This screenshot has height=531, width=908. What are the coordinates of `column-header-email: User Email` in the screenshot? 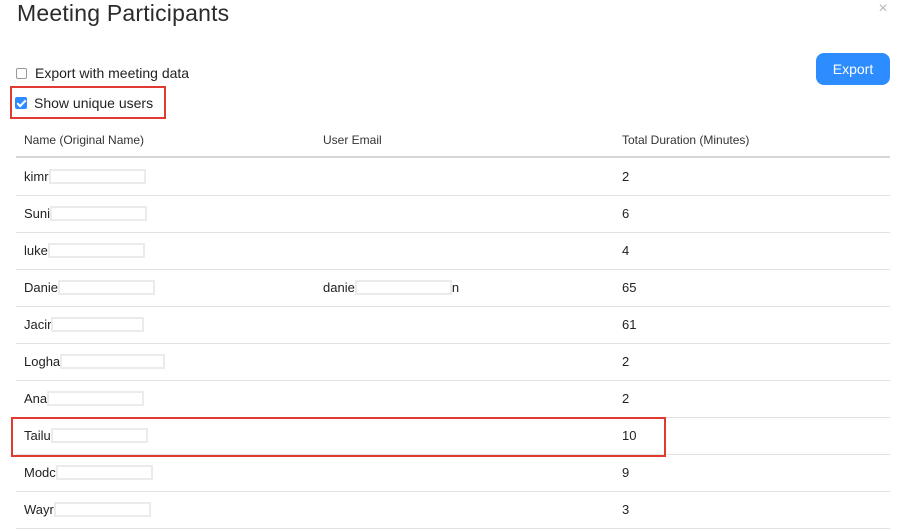 It's located at (352, 140).